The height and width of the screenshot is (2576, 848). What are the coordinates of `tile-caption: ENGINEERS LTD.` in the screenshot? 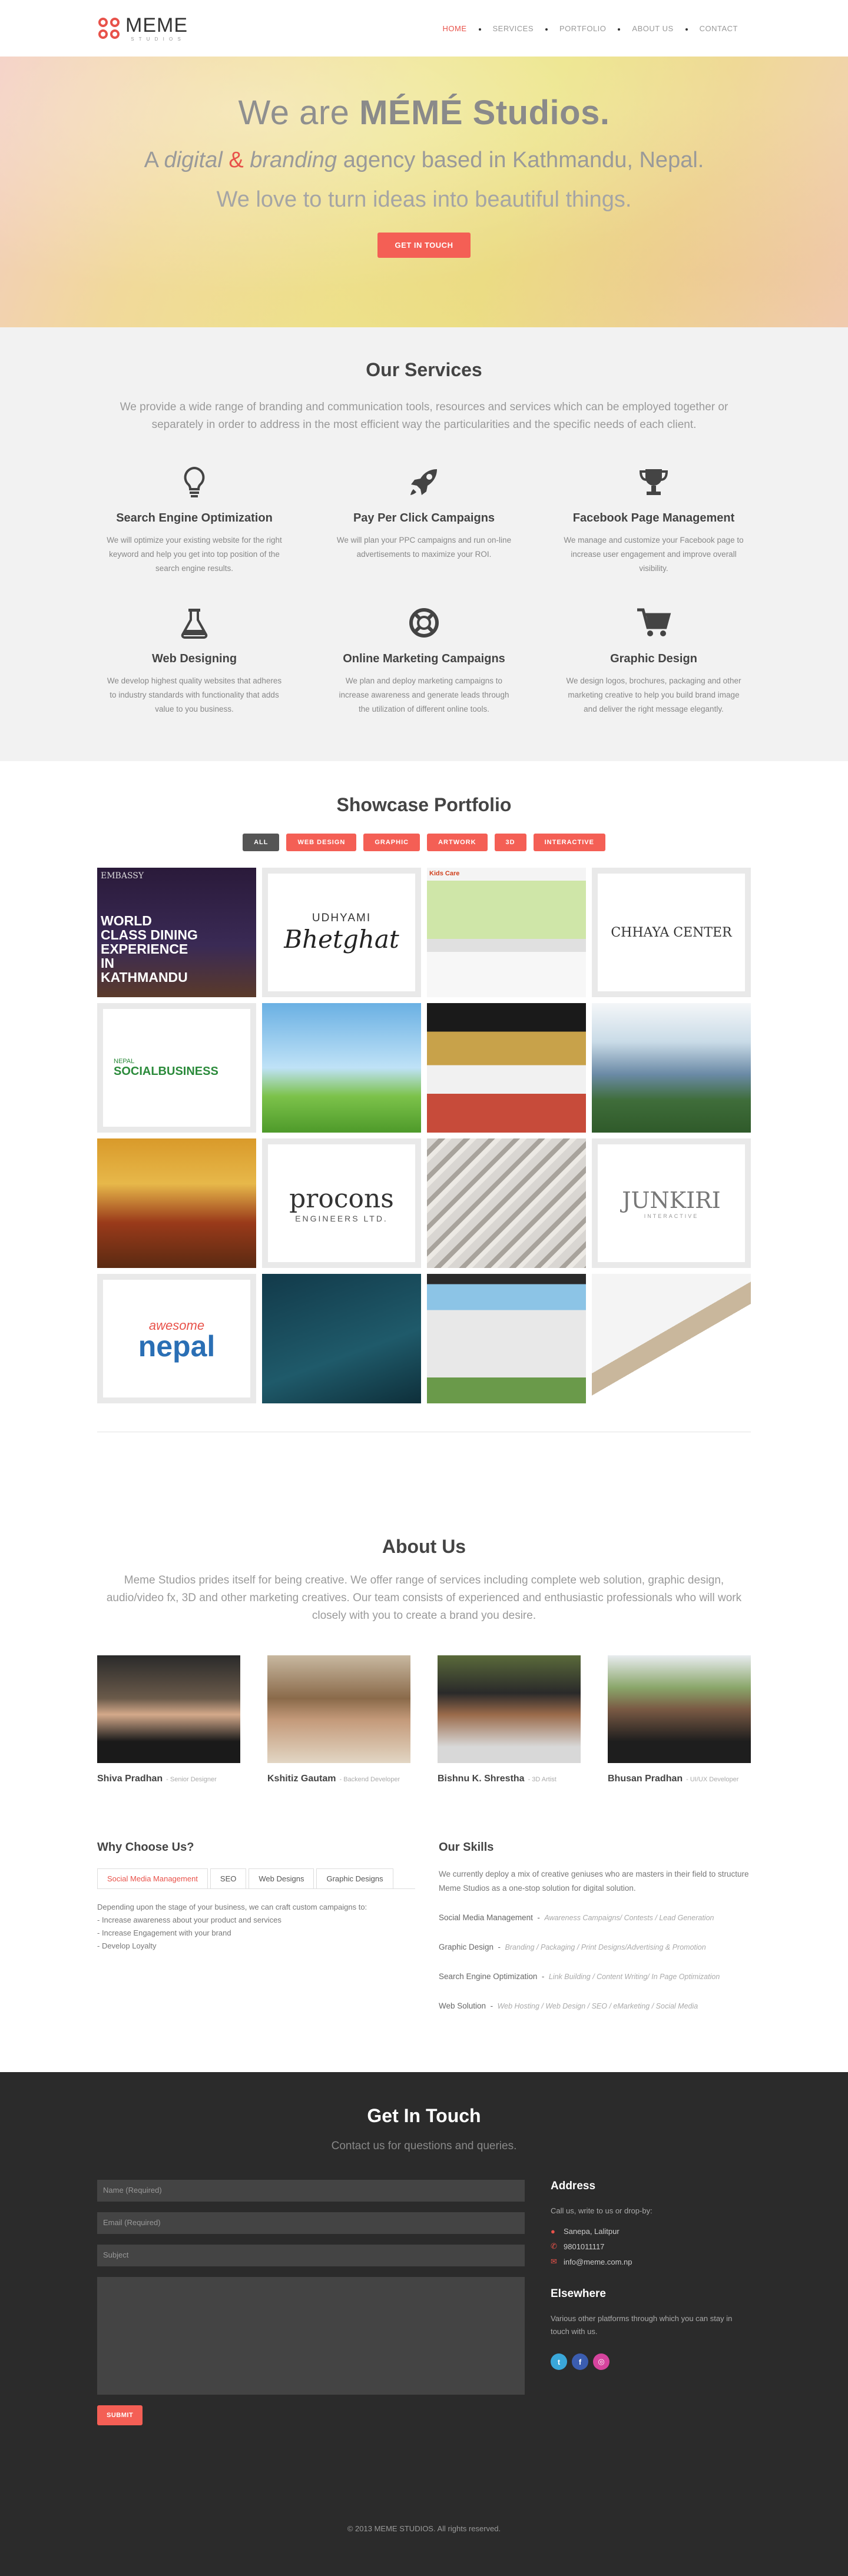 It's located at (341, 1218).